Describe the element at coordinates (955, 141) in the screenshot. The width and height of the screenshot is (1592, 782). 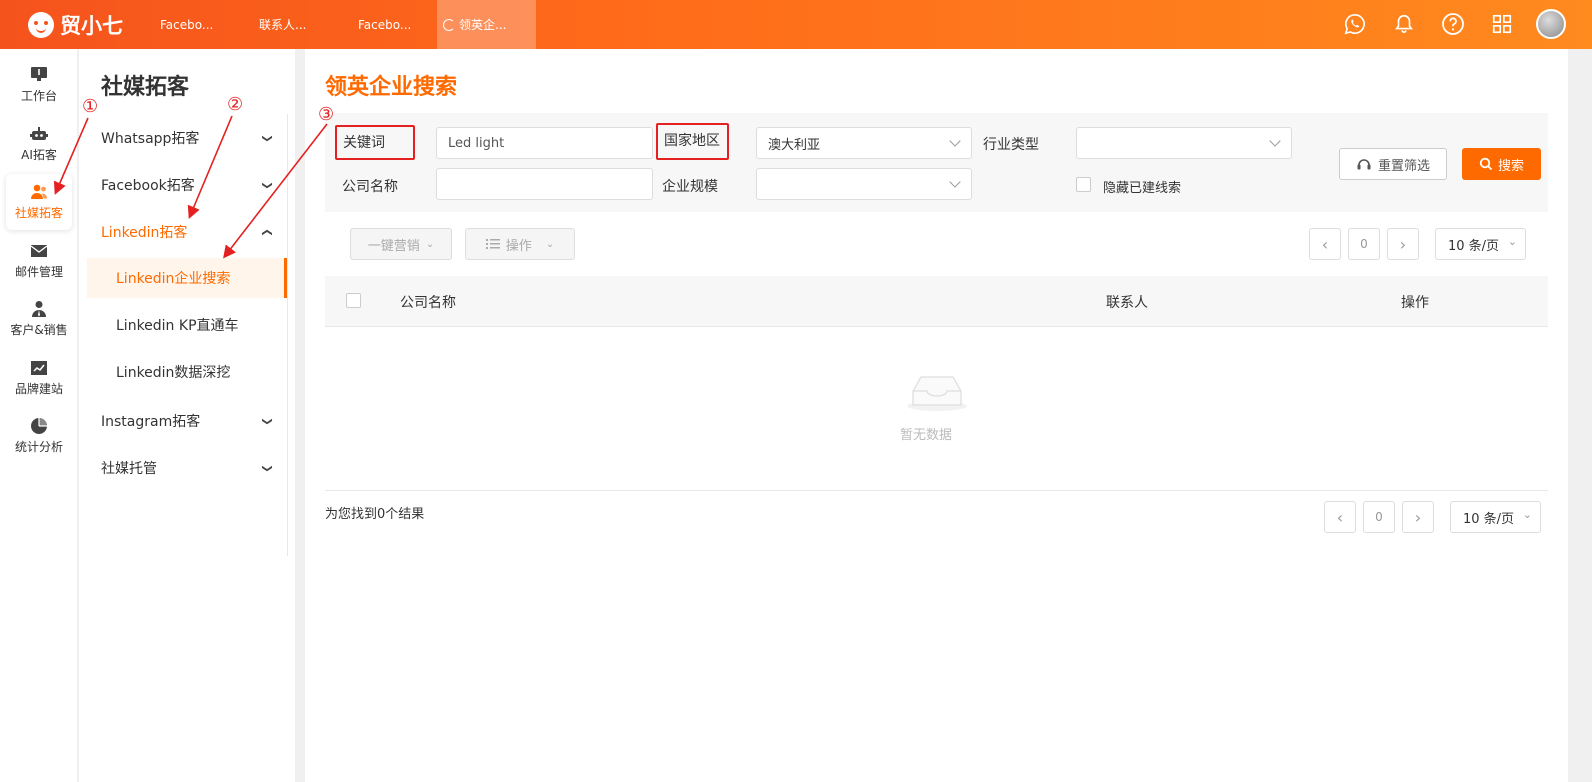
I see `chevron-down-icon` at that location.